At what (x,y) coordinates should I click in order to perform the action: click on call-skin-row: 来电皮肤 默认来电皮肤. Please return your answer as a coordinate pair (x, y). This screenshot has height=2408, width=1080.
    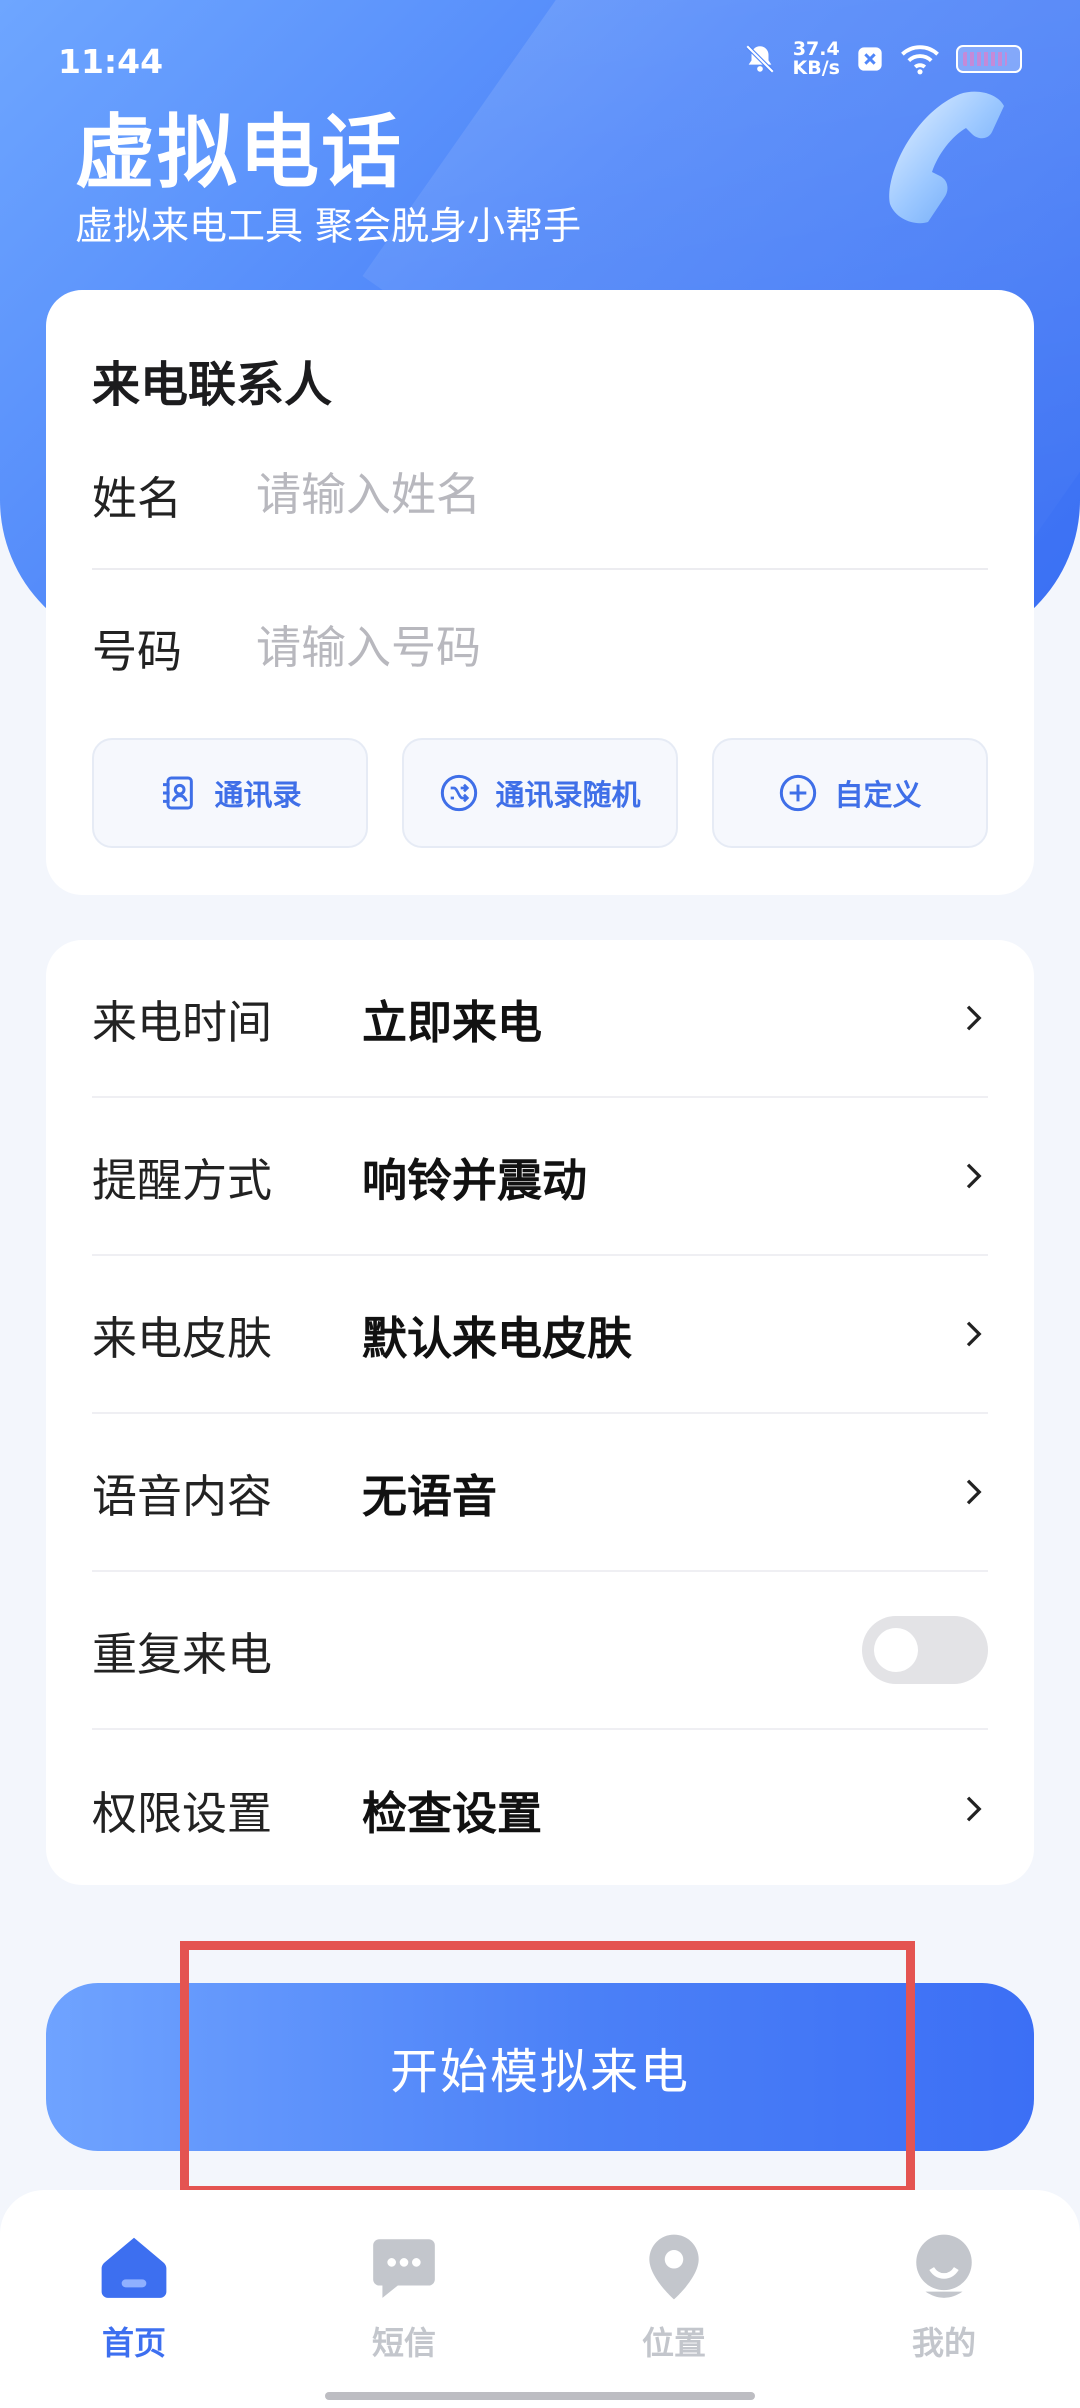
    Looking at the image, I should click on (540, 1335).